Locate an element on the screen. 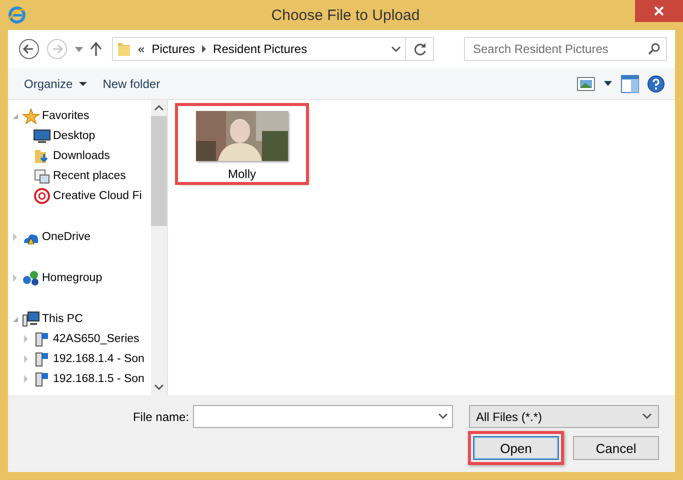  breadcrumb: Pictures is located at coordinates (174, 49).